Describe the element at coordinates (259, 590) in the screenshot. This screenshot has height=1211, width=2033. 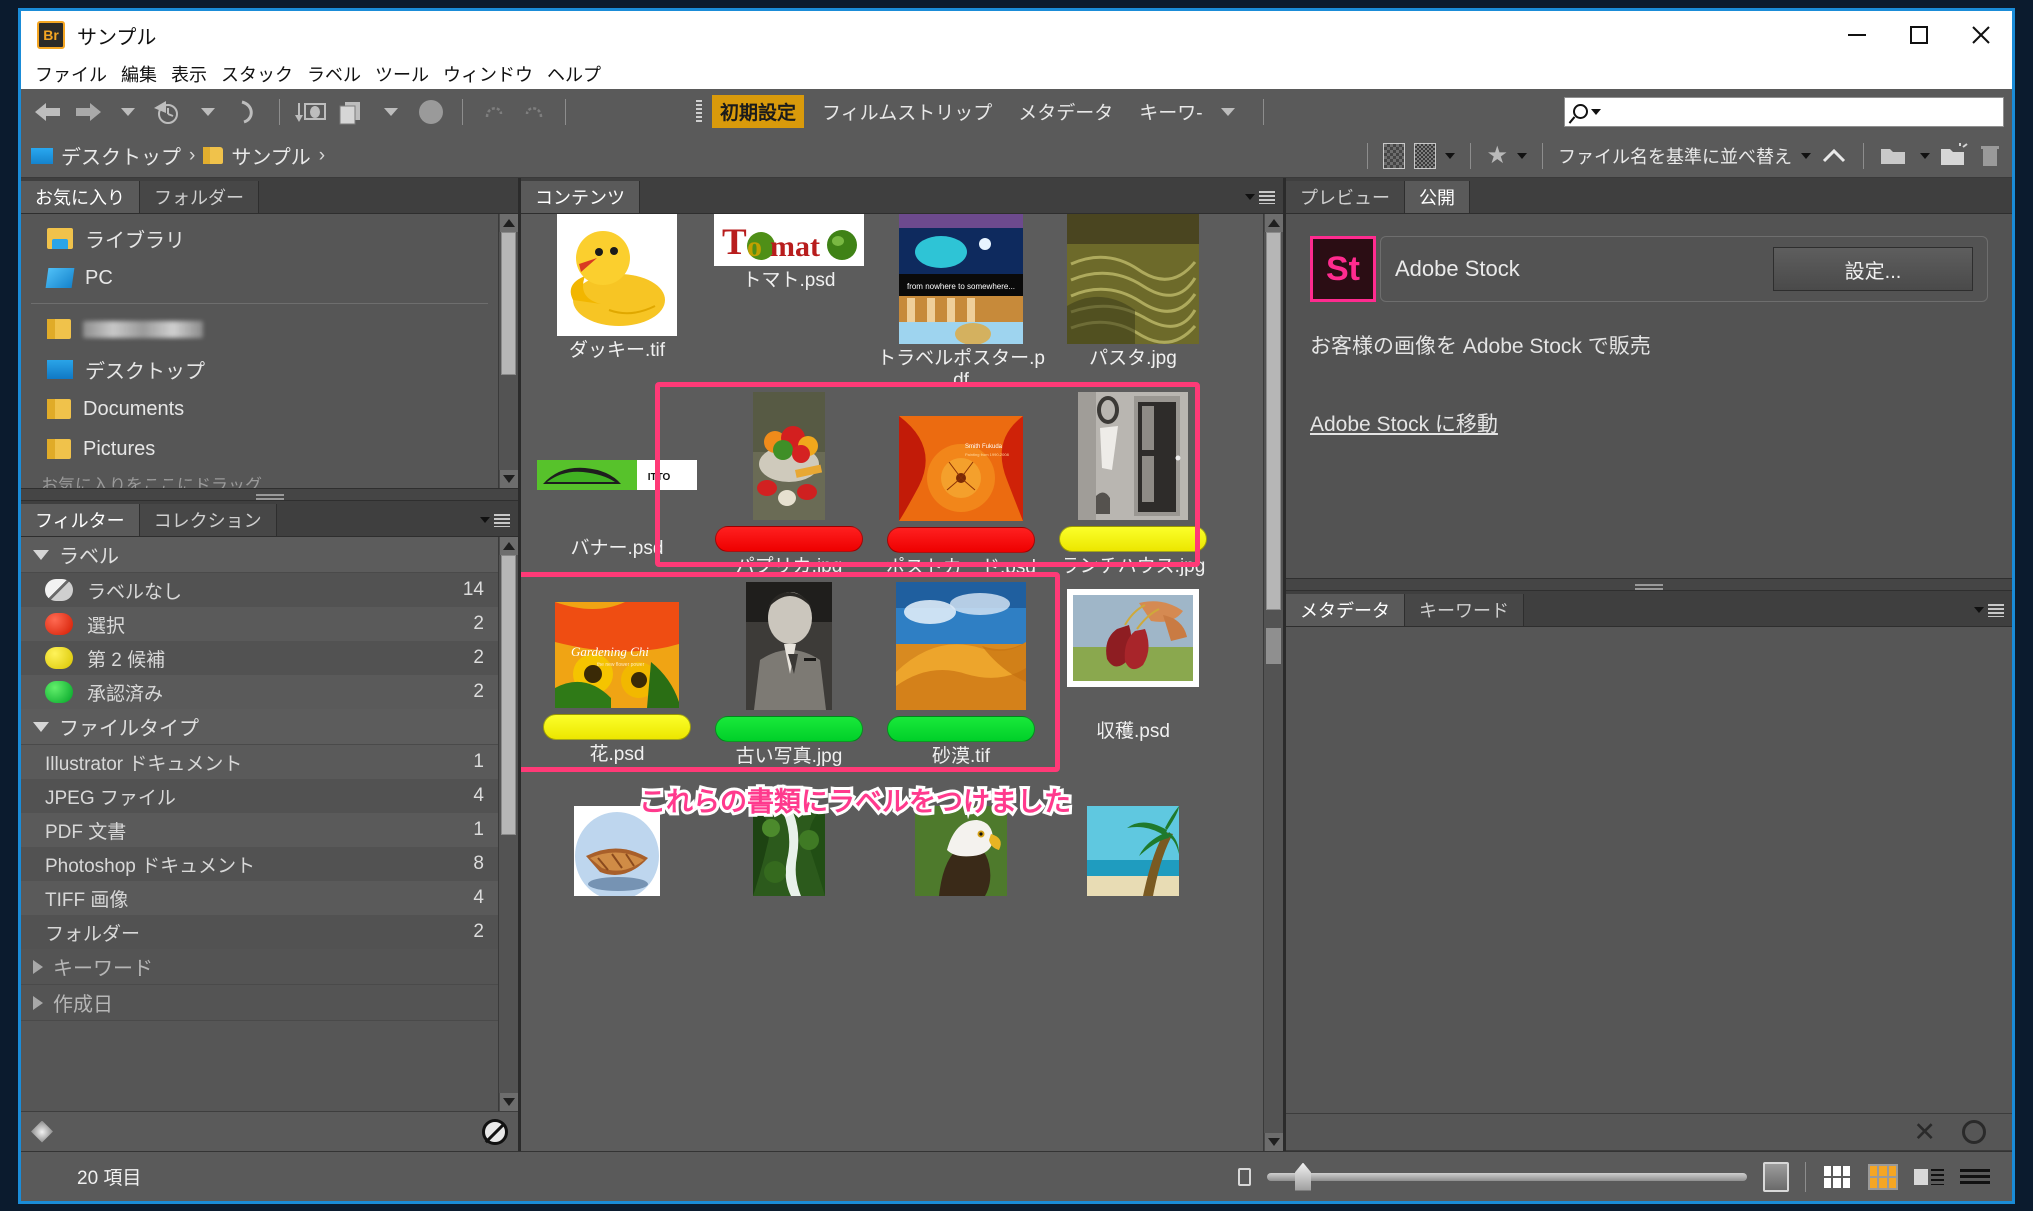
I see `filter-row-no-label: ラベルなし 14` at that location.